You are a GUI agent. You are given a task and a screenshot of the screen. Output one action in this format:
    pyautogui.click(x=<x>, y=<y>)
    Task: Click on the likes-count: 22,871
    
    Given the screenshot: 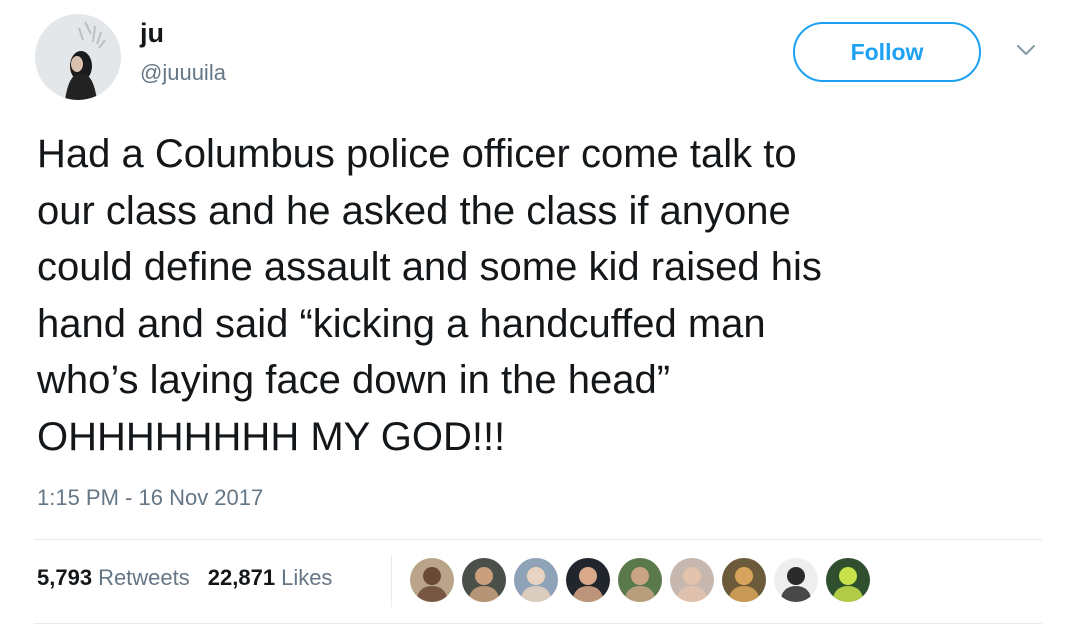 What is the action you would take?
    pyautogui.click(x=241, y=577)
    